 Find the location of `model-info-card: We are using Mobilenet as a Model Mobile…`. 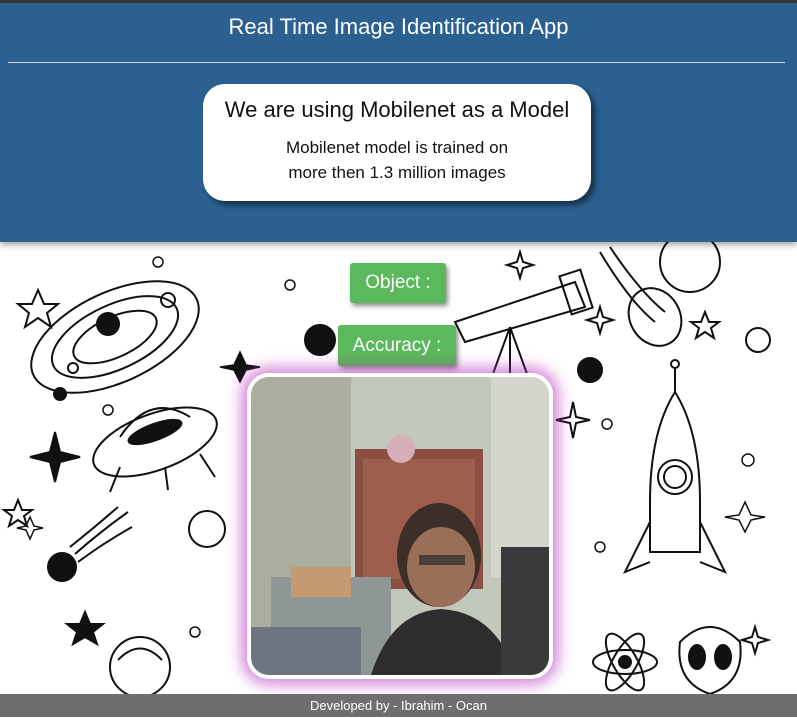

model-info-card: We are using Mobilenet as a Model Mobile… is located at coordinates (397, 142).